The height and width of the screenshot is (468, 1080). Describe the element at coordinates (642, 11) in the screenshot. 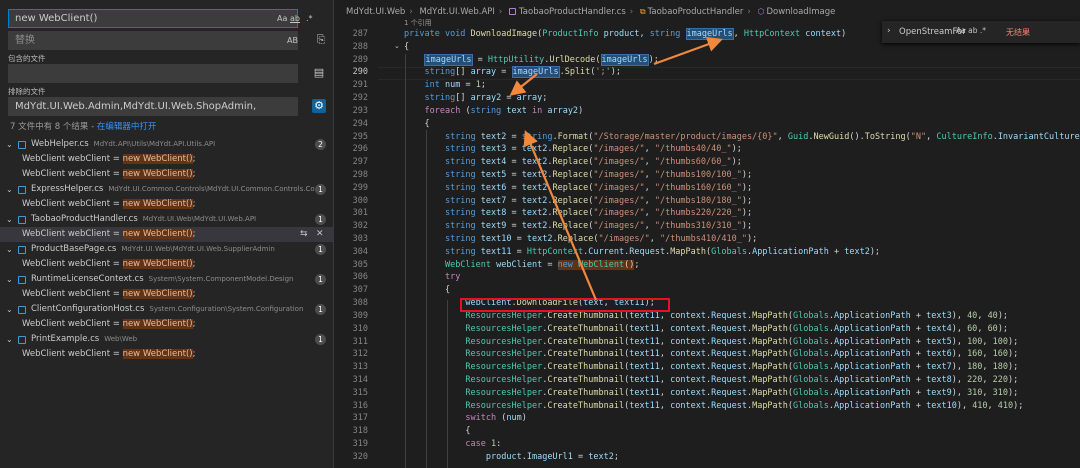

I see `class-icon: ⧉` at that location.